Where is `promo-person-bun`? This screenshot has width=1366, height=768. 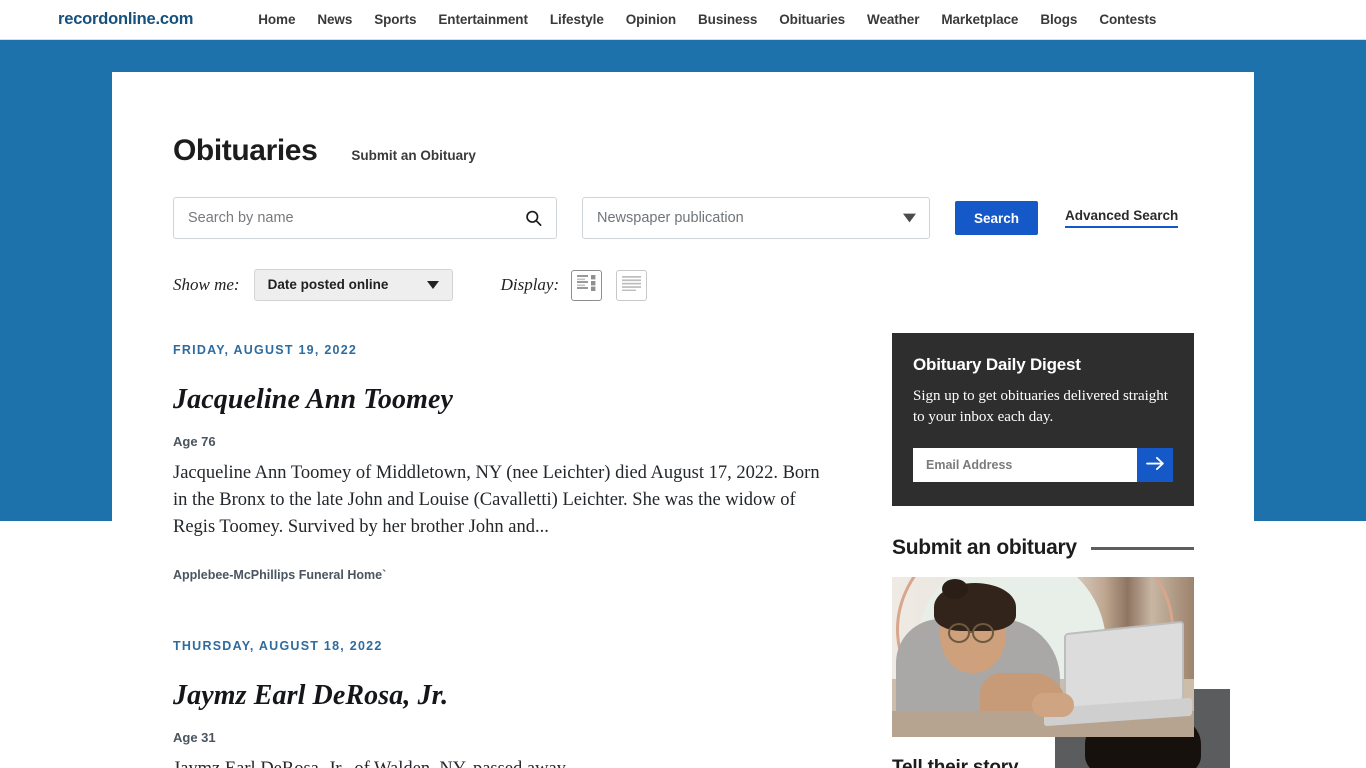
promo-person-bun is located at coordinates (955, 589).